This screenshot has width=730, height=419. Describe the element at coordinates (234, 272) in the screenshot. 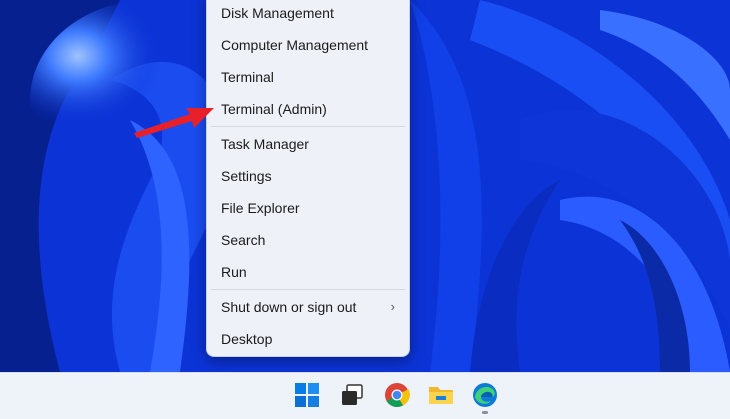

I see `menu-item-label: Run` at that location.